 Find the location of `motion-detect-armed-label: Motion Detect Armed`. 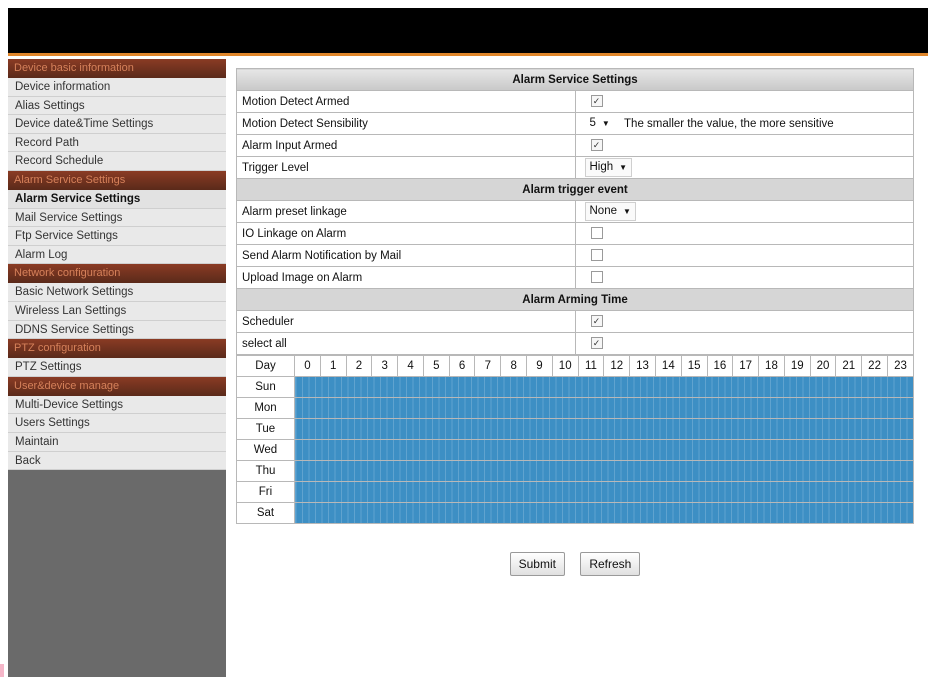

motion-detect-armed-label: Motion Detect Armed is located at coordinates (406, 101).